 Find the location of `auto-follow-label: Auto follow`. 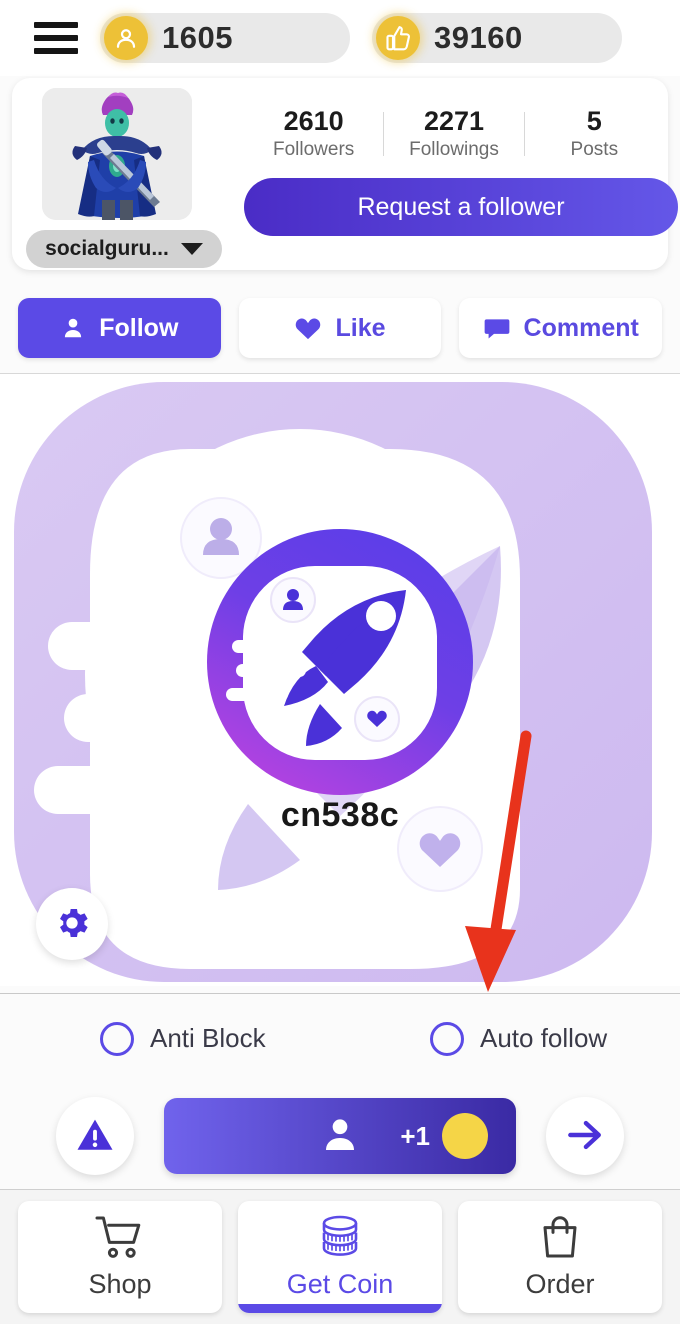

auto-follow-label: Auto follow is located at coordinates (544, 1038).